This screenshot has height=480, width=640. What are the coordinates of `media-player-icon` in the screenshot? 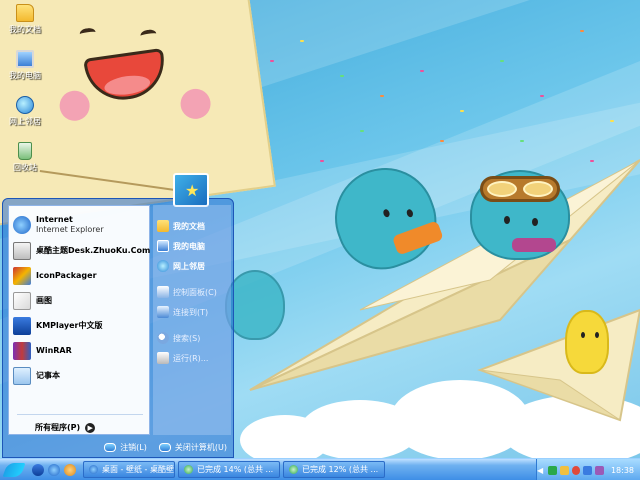 It's located at (70, 469).